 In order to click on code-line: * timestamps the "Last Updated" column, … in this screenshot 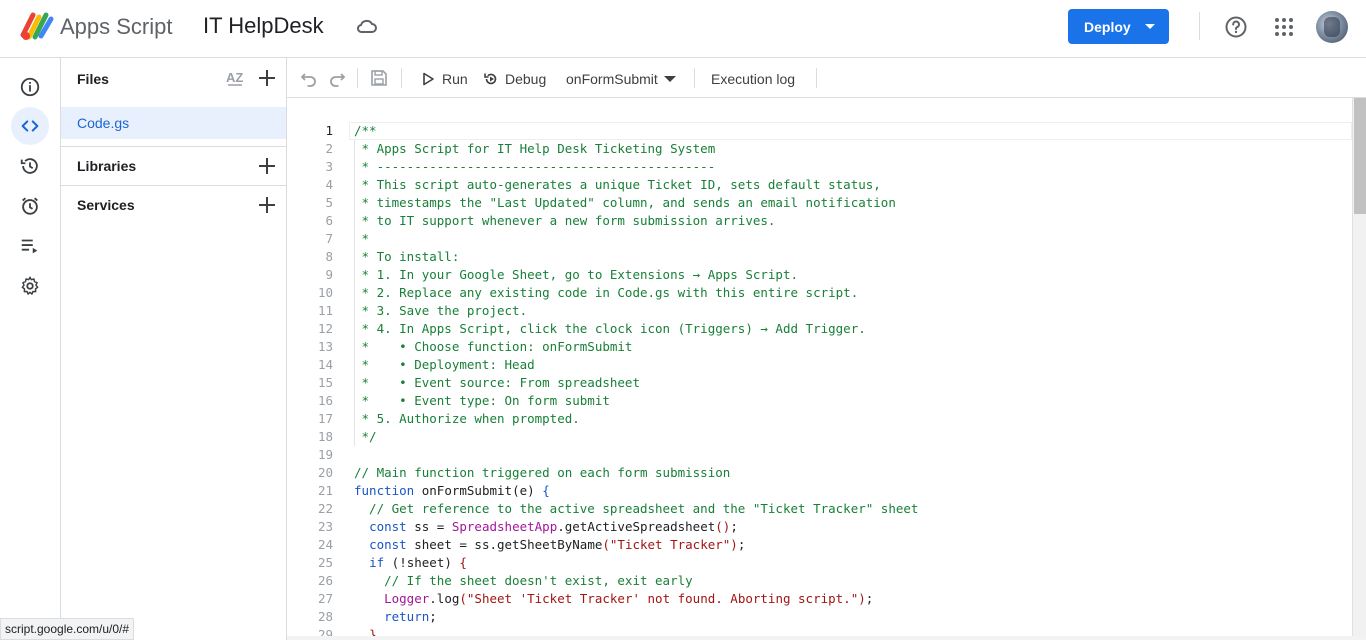, I will do `click(849, 203)`.